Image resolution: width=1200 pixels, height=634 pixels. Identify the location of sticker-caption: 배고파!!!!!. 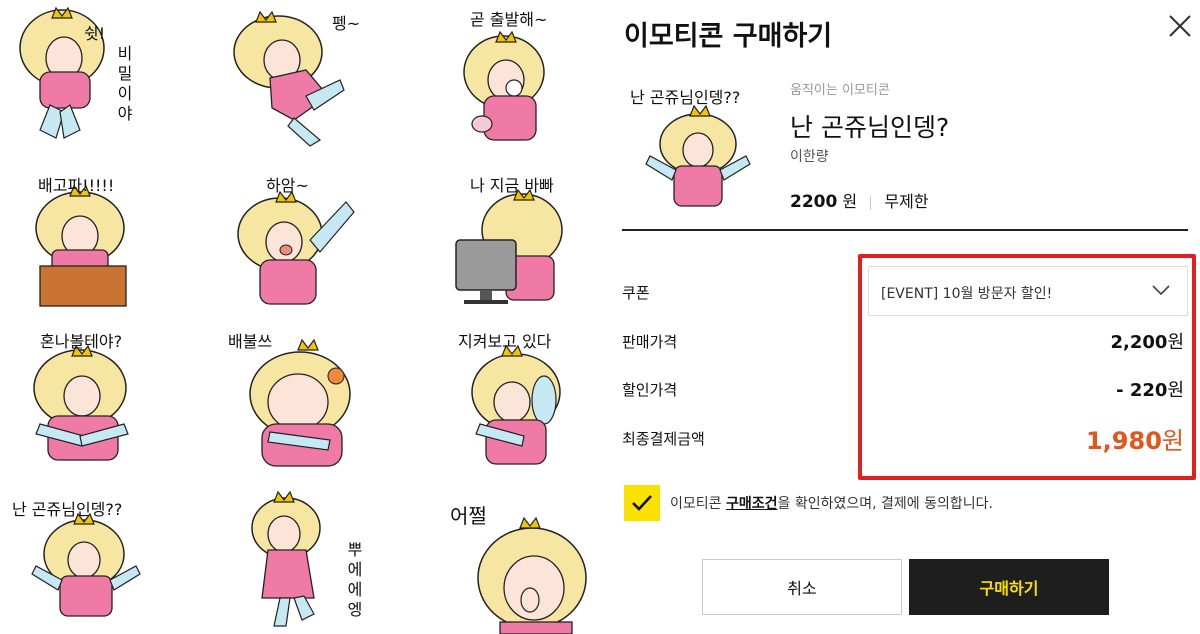
(76, 185).